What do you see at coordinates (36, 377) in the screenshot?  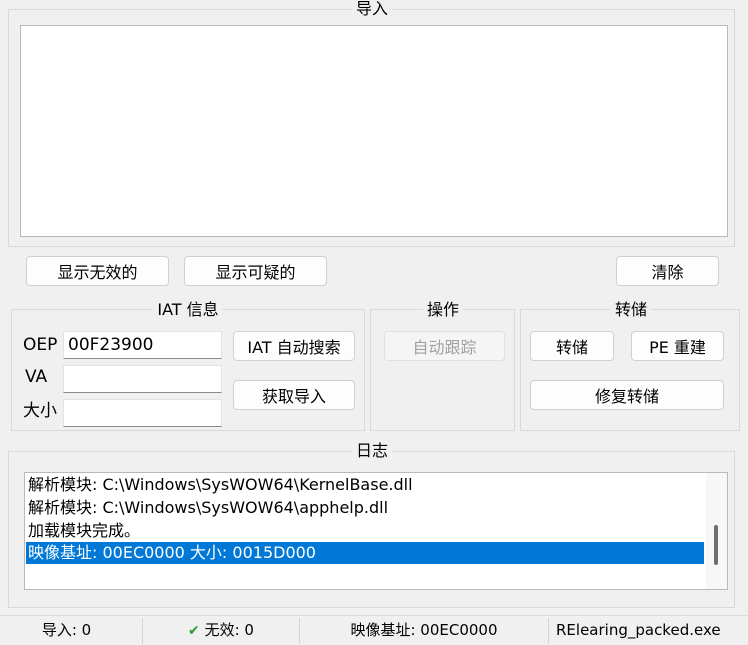 I see `va-label: VA` at bounding box center [36, 377].